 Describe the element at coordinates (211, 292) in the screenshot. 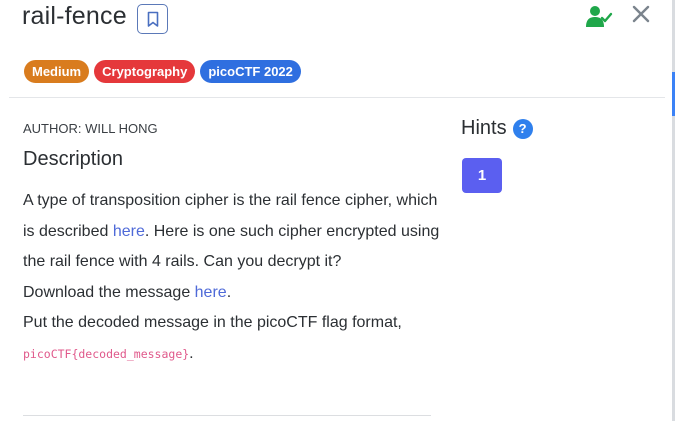

I see `download-link: here` at that location.